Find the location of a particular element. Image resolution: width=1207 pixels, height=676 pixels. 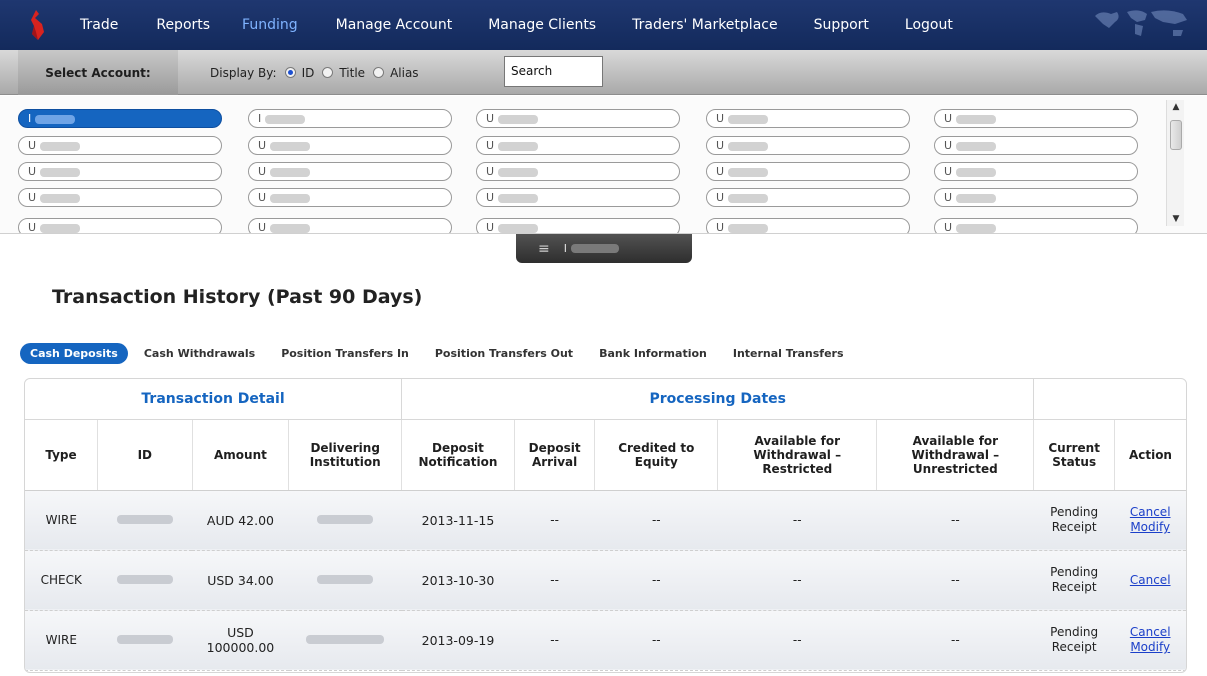

scroll-thumb is located at coordinates (1176, 135).